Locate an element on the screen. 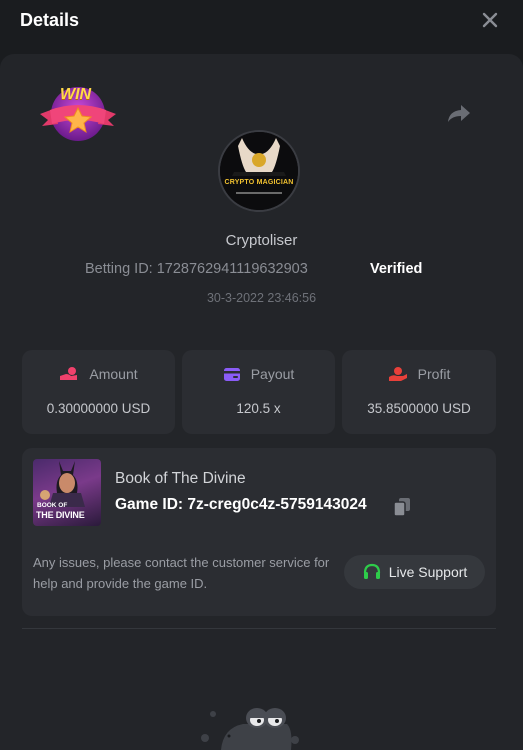  thumbnail-title-line2: THE DIVINE is located at coordinates (60, 515).